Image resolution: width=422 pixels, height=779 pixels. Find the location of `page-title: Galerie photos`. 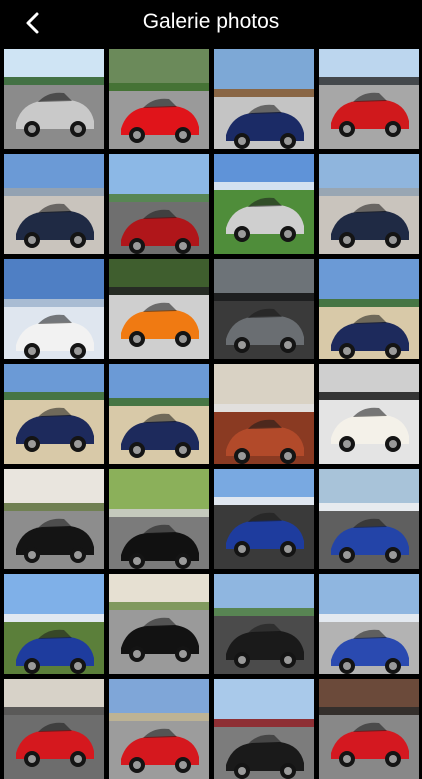

page-title: Galerie photos is located at coordinates (211, 21).